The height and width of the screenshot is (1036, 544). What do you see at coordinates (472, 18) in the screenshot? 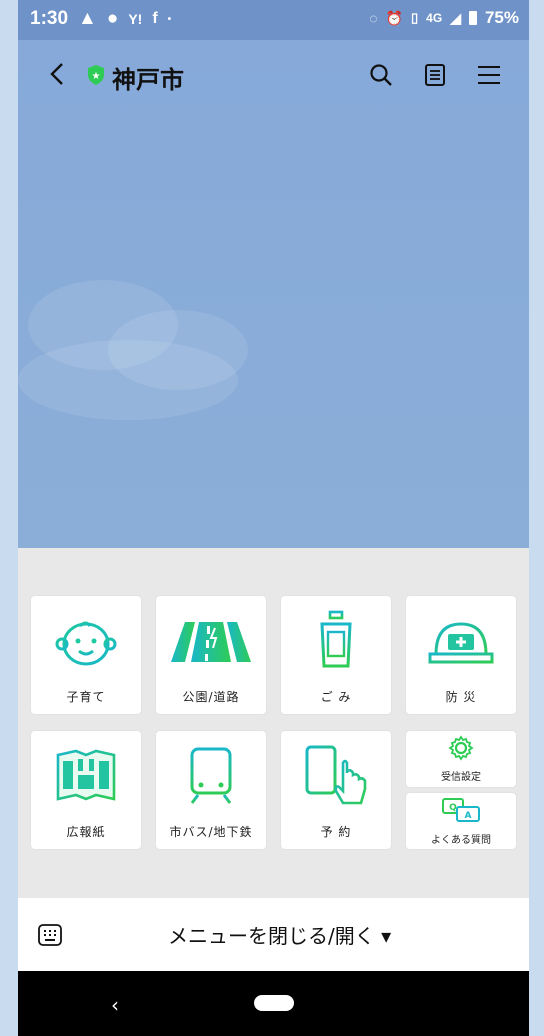
I see `battery-icon` at bounding box center [472, 18].